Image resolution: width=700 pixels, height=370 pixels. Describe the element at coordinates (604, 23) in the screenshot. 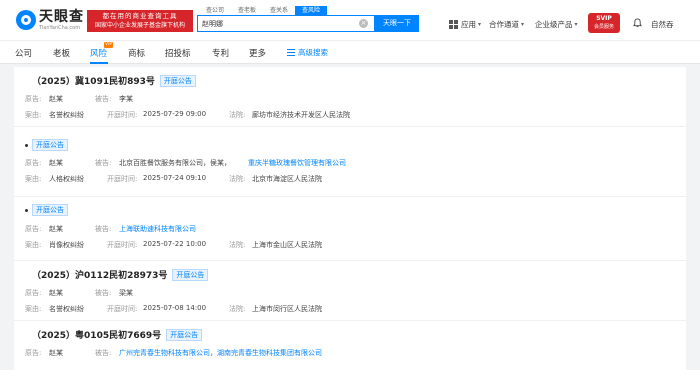

I see `svip-button: SVIP 会员服务` at that location.